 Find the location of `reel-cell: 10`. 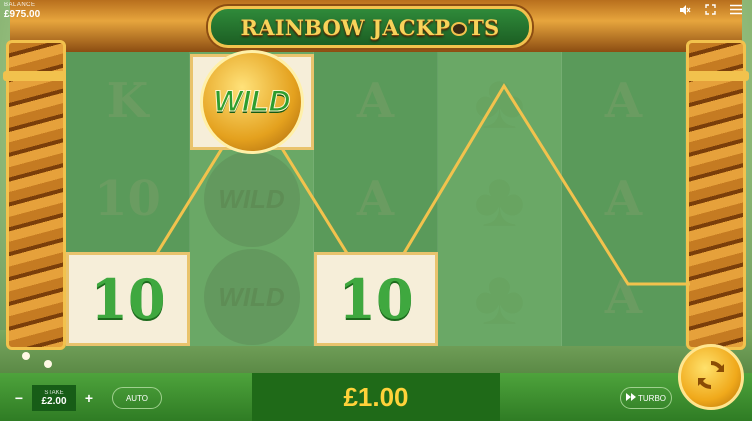

reel-cell: 10 is located at coordinates (127, 199).